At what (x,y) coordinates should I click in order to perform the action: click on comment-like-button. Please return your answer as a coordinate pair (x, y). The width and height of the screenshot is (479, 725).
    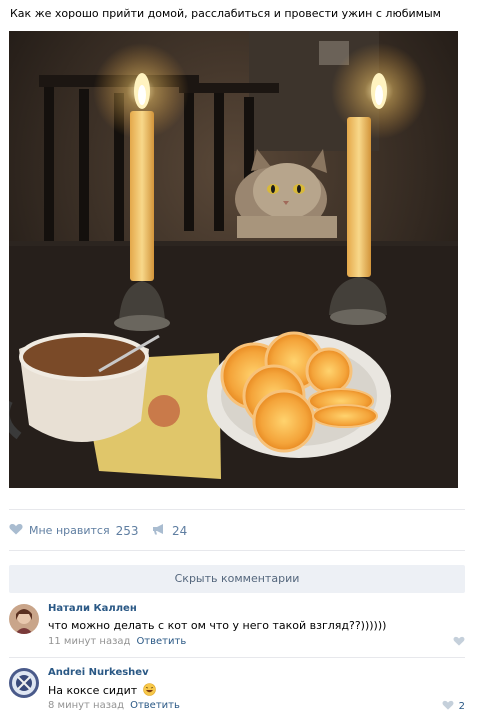
    Looking at the image, I should click on (459, 642).